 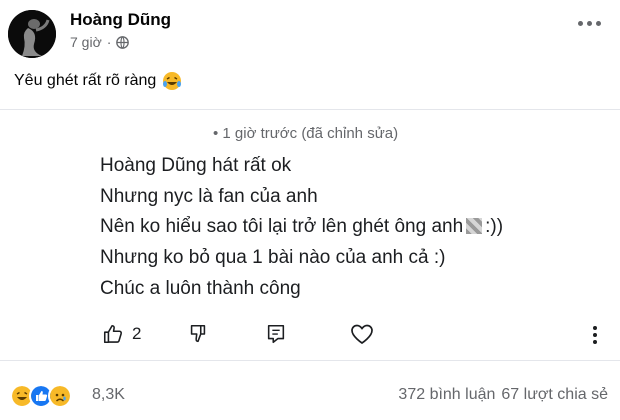 I want to click on comment-reply-button, so click(x=276, y=334).